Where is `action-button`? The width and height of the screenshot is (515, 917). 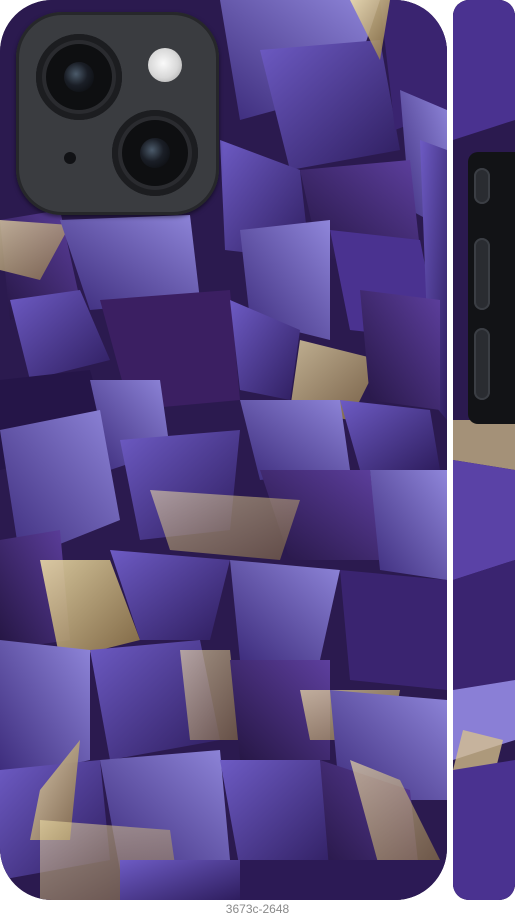 action-button is located at coordinates (482, 186).